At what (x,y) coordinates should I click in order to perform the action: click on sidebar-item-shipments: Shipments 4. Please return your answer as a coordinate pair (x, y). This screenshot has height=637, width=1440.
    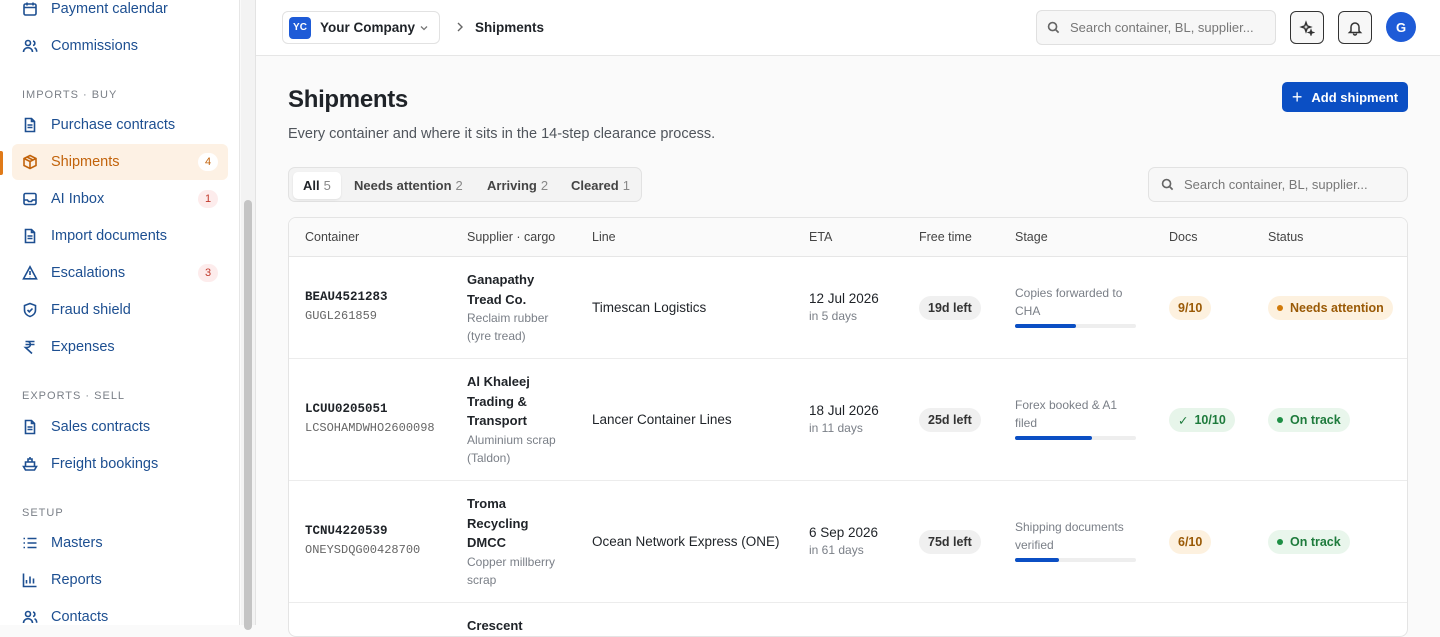
    Looking at the image, I should click on (120, 162).